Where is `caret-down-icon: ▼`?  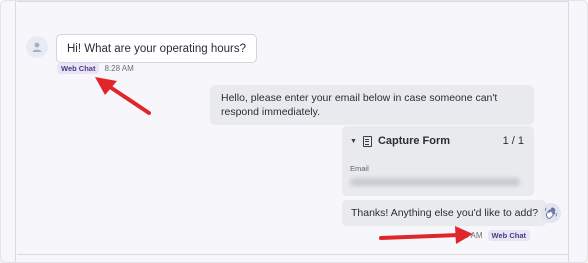 caret-down-icon: ▼ is located at coordinates (353, 141).